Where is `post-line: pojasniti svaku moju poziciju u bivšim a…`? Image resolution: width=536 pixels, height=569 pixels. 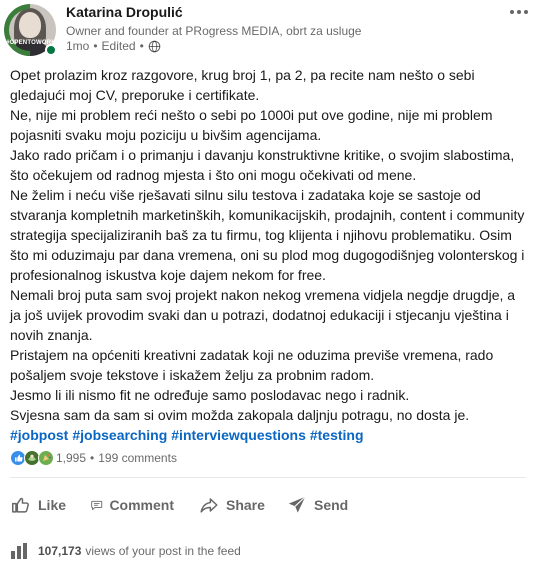
post-line: pojasniti svaku moju poziciju u bivšim a… is located at coordinates (166, 135).